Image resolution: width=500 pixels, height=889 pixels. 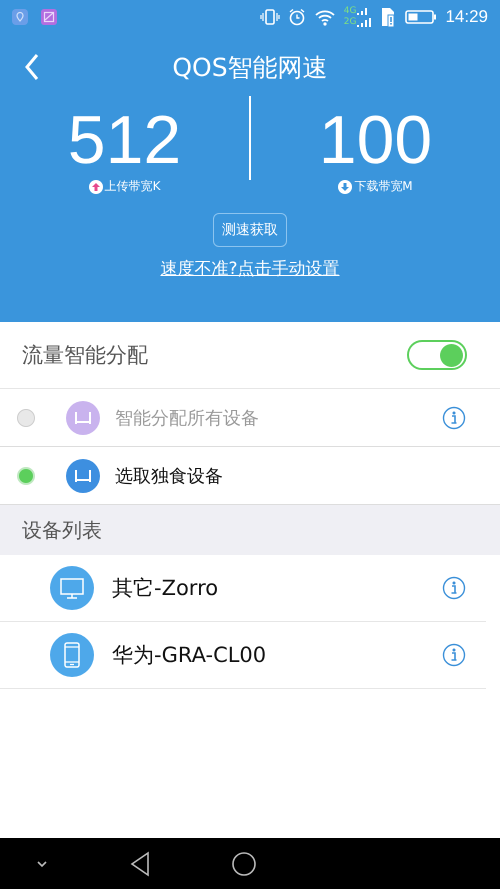 I want to click on setting-label: 流量智能分配, so click(x=85, y=355).